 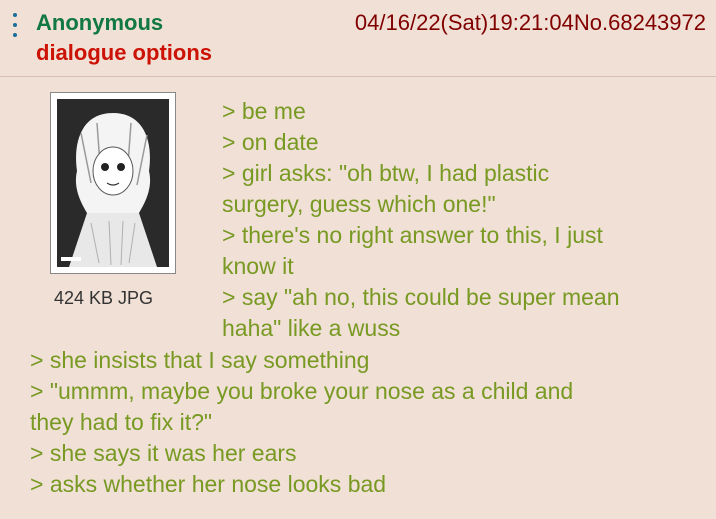 I want to click on greentext-line: > on date, so click(x=270, y=142).